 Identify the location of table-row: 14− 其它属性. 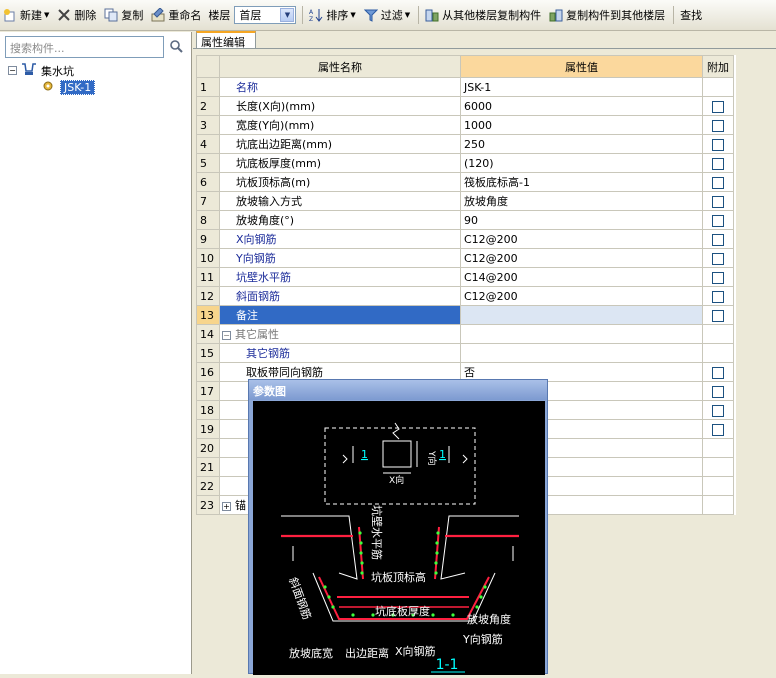
(465, 334).